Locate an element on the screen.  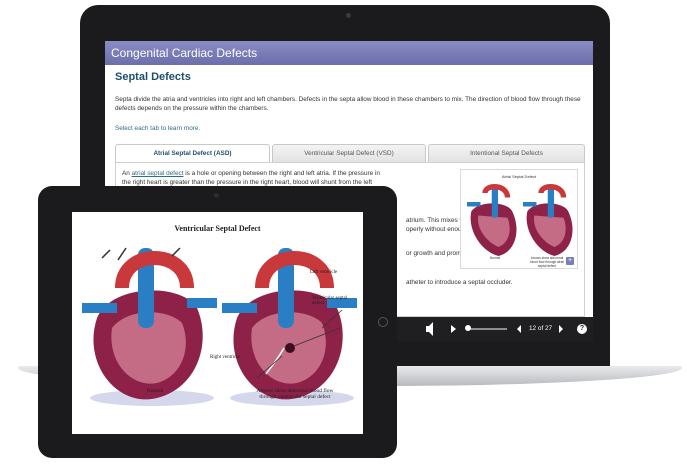
instruction-text: Select each tab to learn more. is located at coordinates (158, 128).